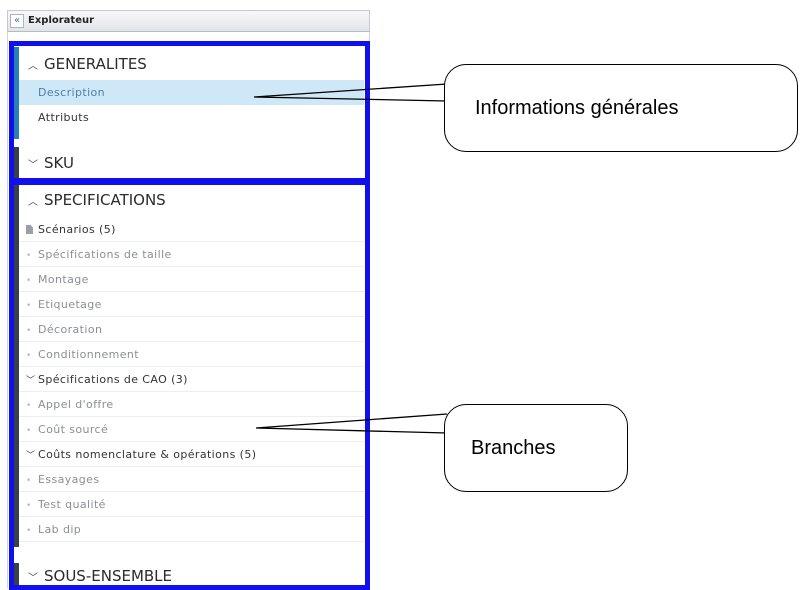 The image size is (802, 590). Describe the element at coordinates (351, 423) in the screenshot. I see `callout-leader-branches` at that location.